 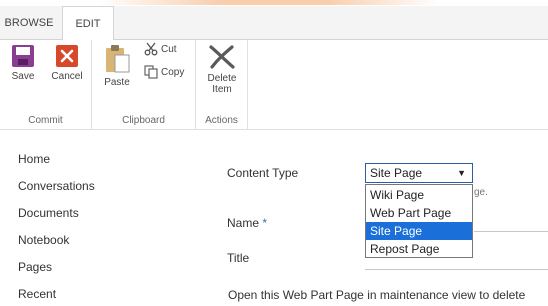 I want to click on content-type-value: Site Page, so click(x=396, y=173).